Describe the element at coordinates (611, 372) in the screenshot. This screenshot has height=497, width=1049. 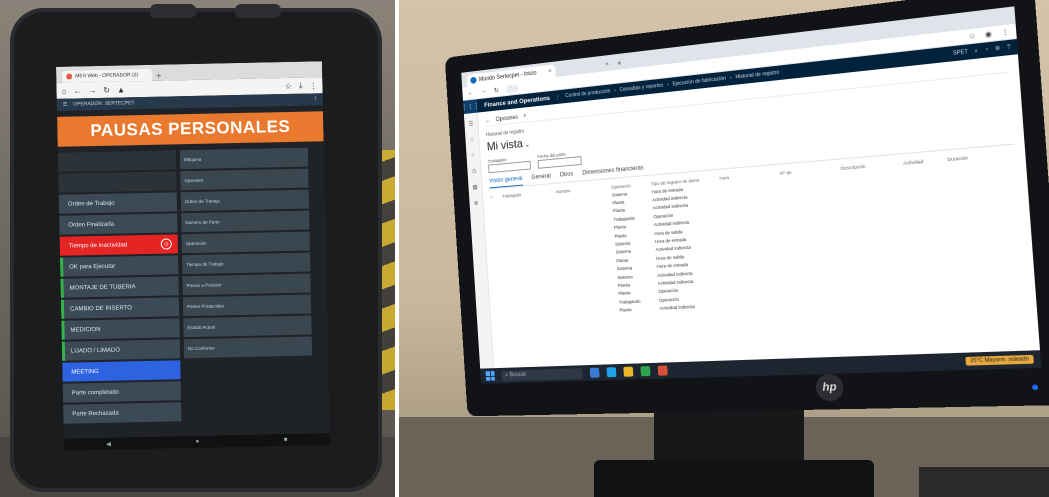
I see `edge-icon` at that location.